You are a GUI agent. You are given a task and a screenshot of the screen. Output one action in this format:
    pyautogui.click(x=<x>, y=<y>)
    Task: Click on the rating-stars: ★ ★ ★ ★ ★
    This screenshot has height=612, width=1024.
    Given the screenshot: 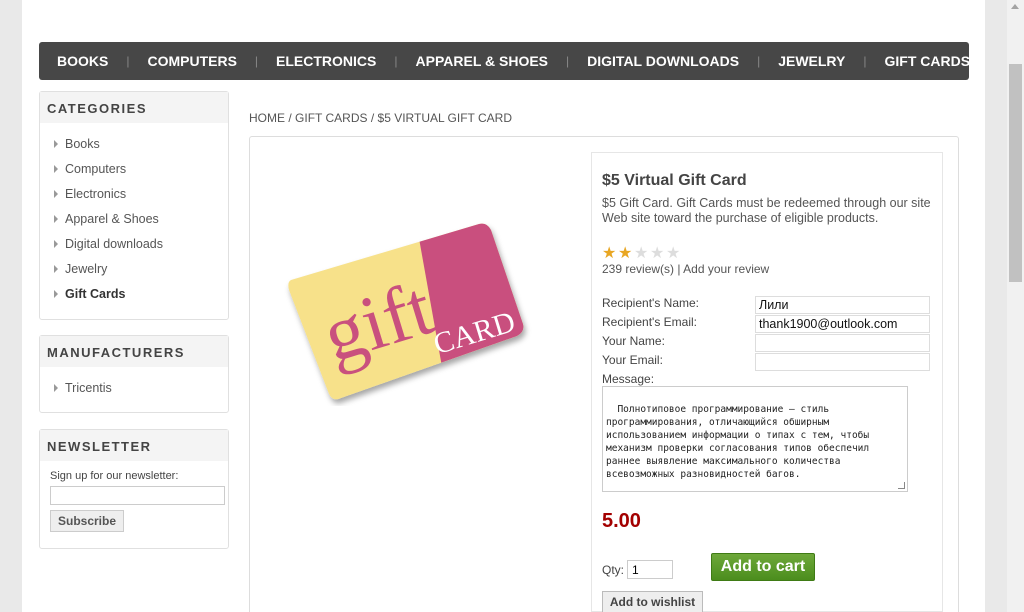 What is the action you would take?
    pyautogui.click(x=642, y=253)
    